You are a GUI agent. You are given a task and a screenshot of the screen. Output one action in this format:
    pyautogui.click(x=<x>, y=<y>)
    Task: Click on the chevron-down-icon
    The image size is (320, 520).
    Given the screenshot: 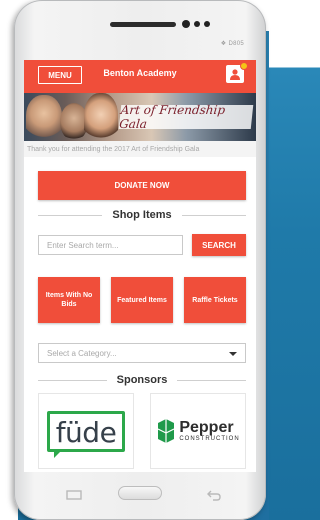 What is the action you would take?
    pyautogui.click(x=233, y=354)
    